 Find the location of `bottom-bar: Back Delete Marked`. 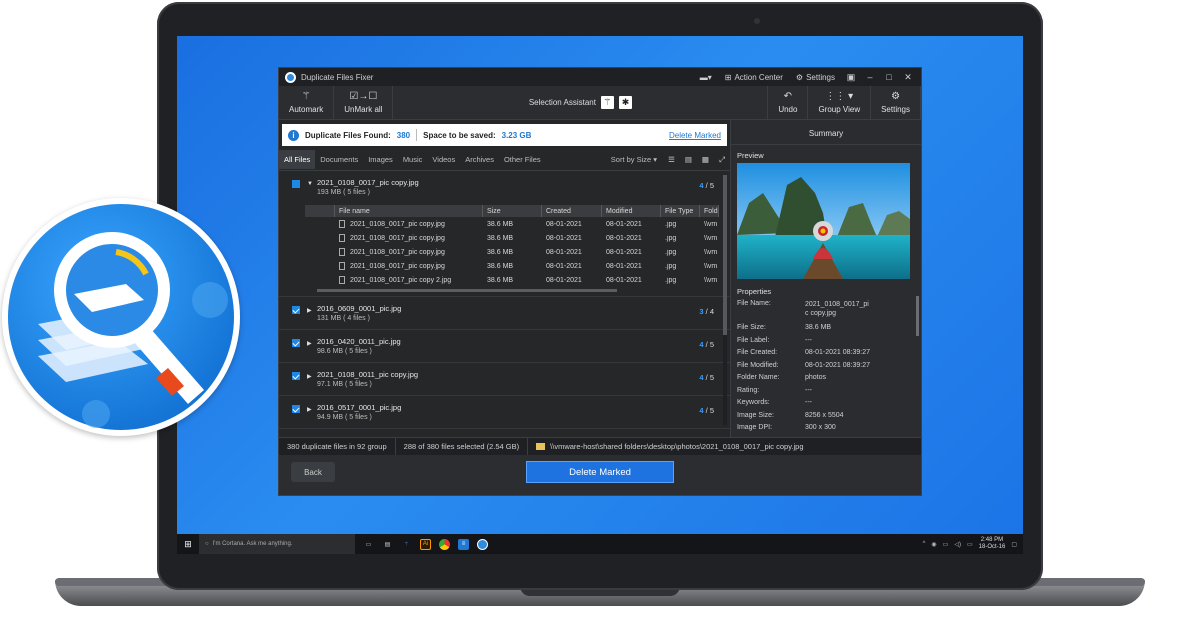

bottom-bar: Back Delete Marked is located at coordinates (600, 473).